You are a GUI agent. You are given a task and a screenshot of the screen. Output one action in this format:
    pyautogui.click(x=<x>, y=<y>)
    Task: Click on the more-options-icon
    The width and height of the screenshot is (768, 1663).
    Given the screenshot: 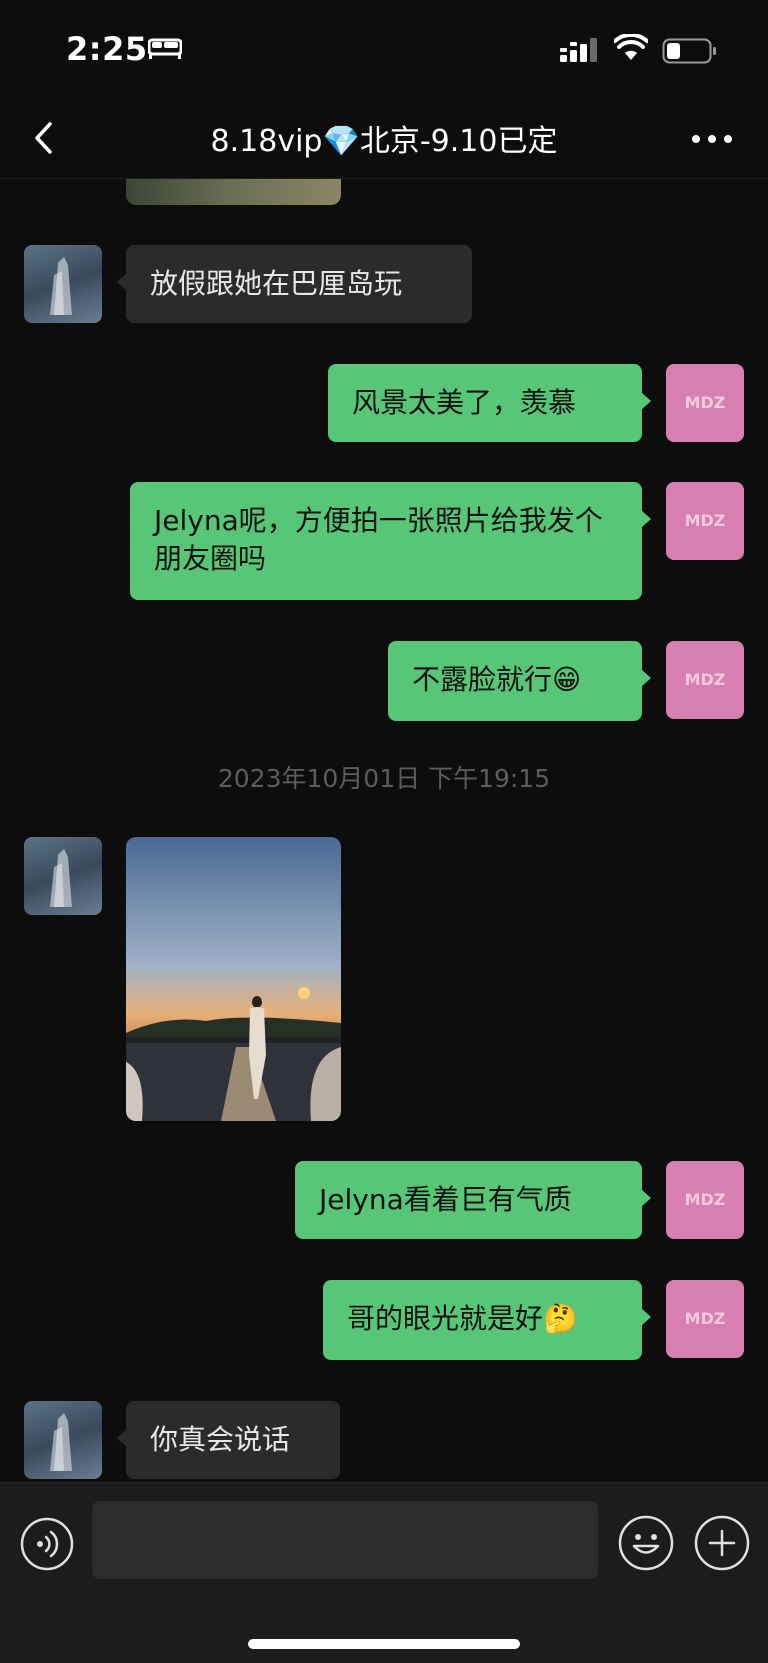 What is the action you would take?
    pyautogui.click(x=712, y=139)
    